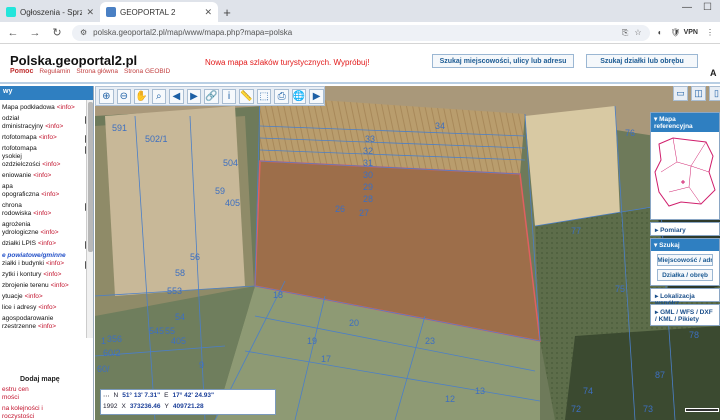 This screenshot has height=420, width=720. I want to click on measurements-item: ▸ Pomiary, so click(685, 230).